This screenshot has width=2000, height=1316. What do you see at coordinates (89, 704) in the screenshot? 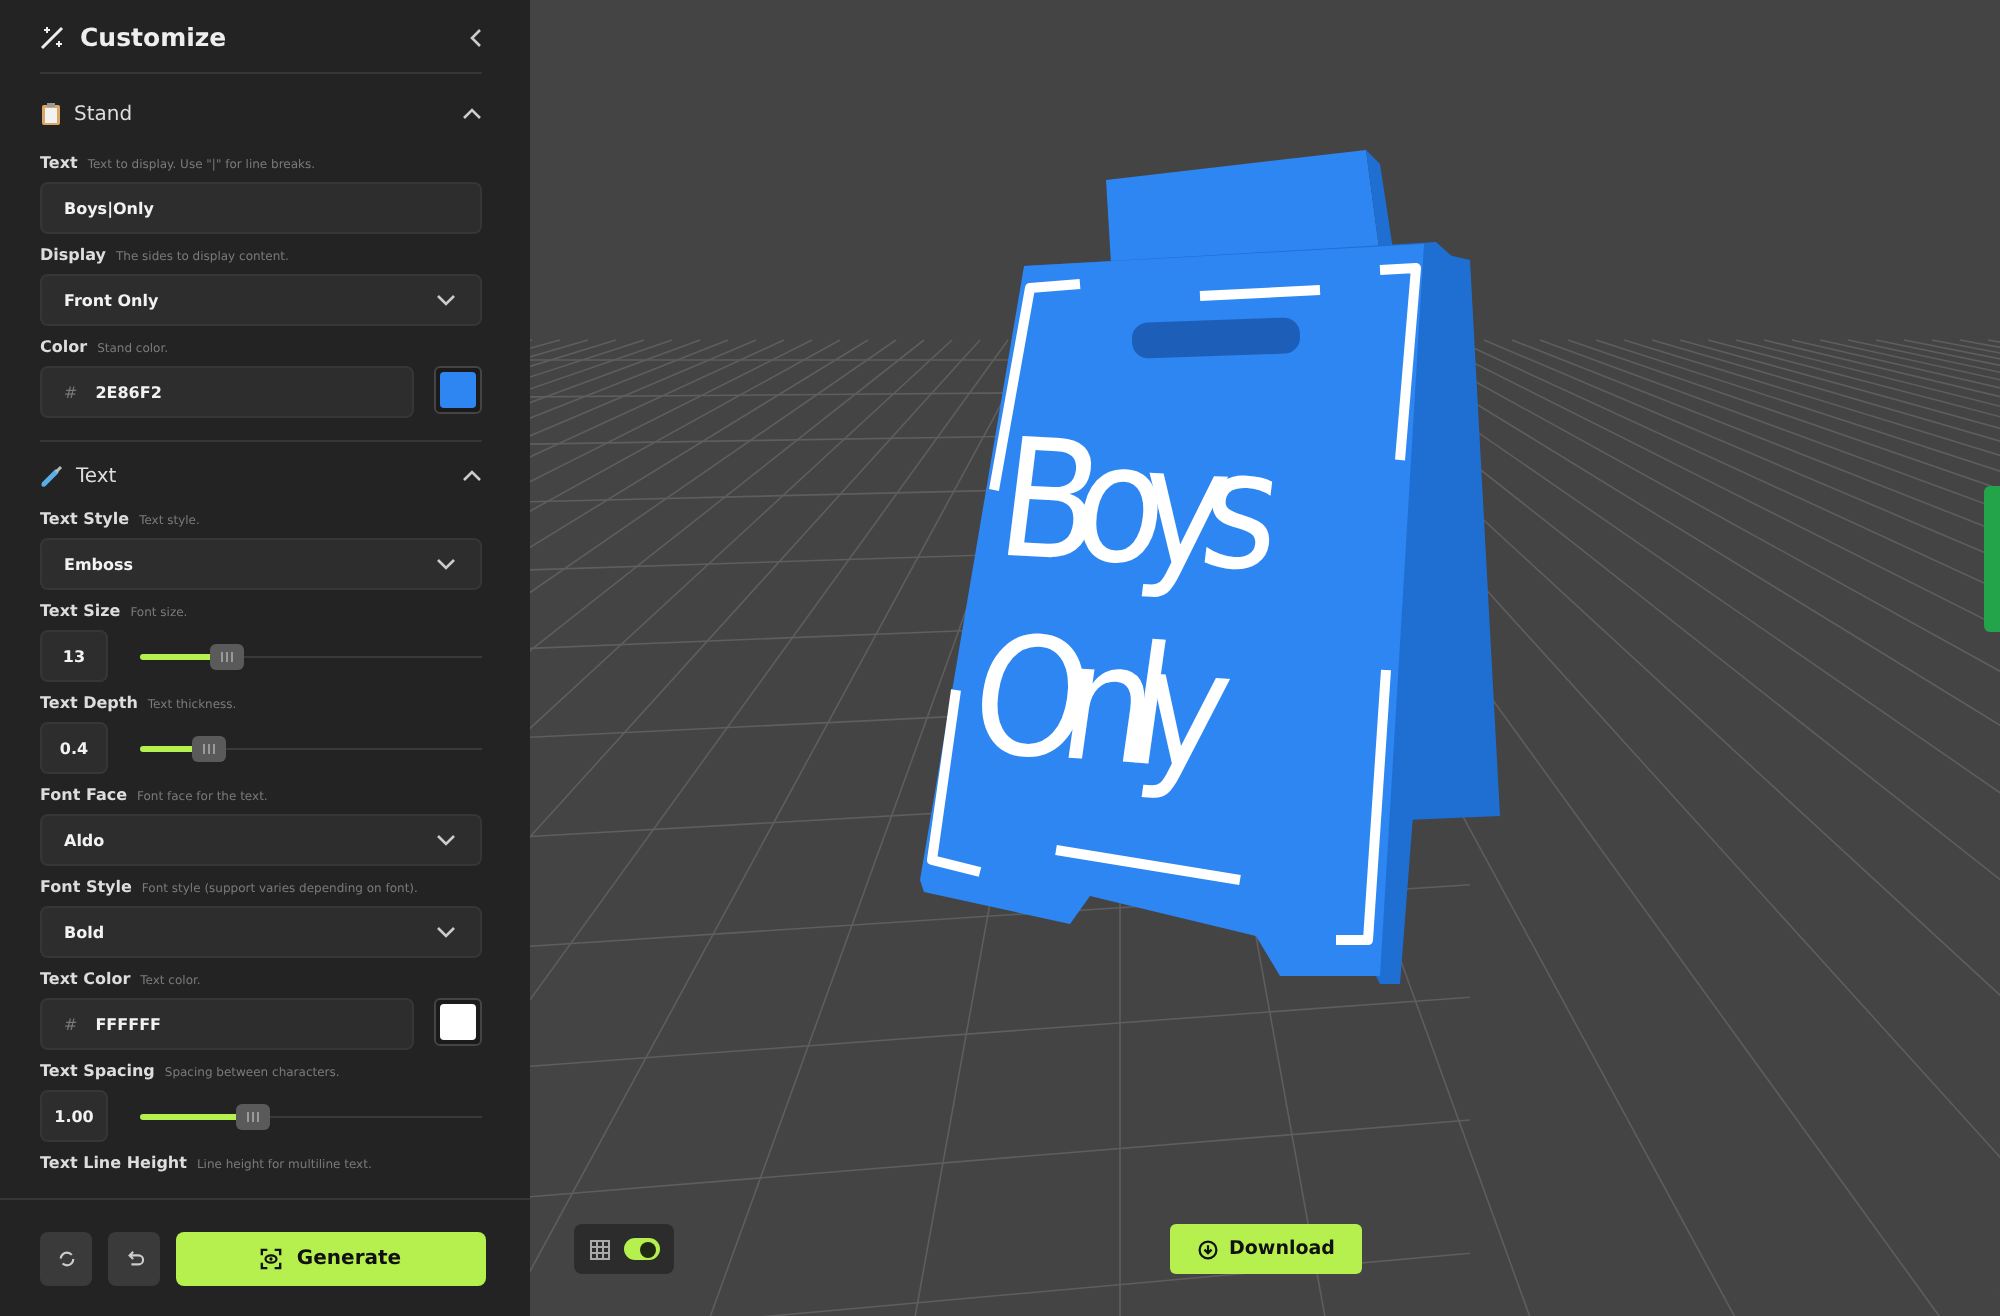
I see `field-label: Text Depth` at bounding box center [89, 704].